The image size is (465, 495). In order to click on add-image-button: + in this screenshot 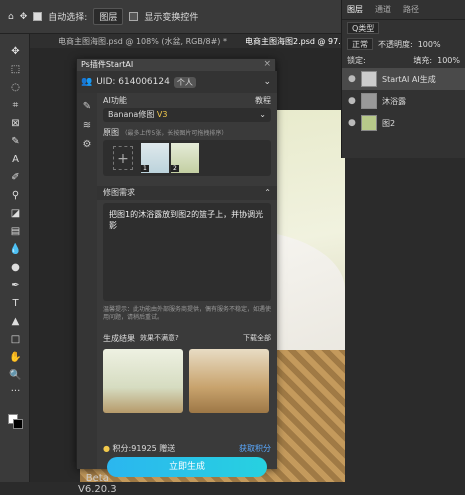, I will do `click(123, 158)`.